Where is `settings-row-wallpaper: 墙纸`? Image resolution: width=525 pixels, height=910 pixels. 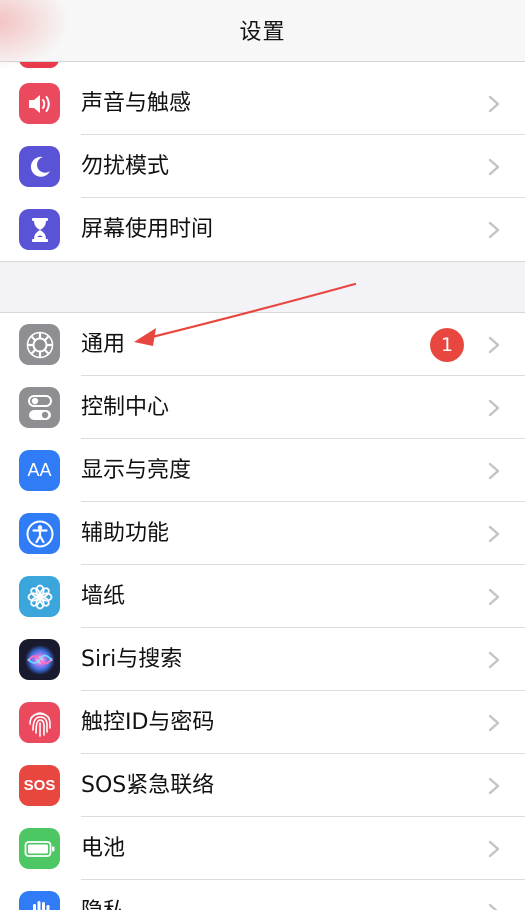 settings-row-wallpaper: 墙纸 is located at coordinates (262, 596).